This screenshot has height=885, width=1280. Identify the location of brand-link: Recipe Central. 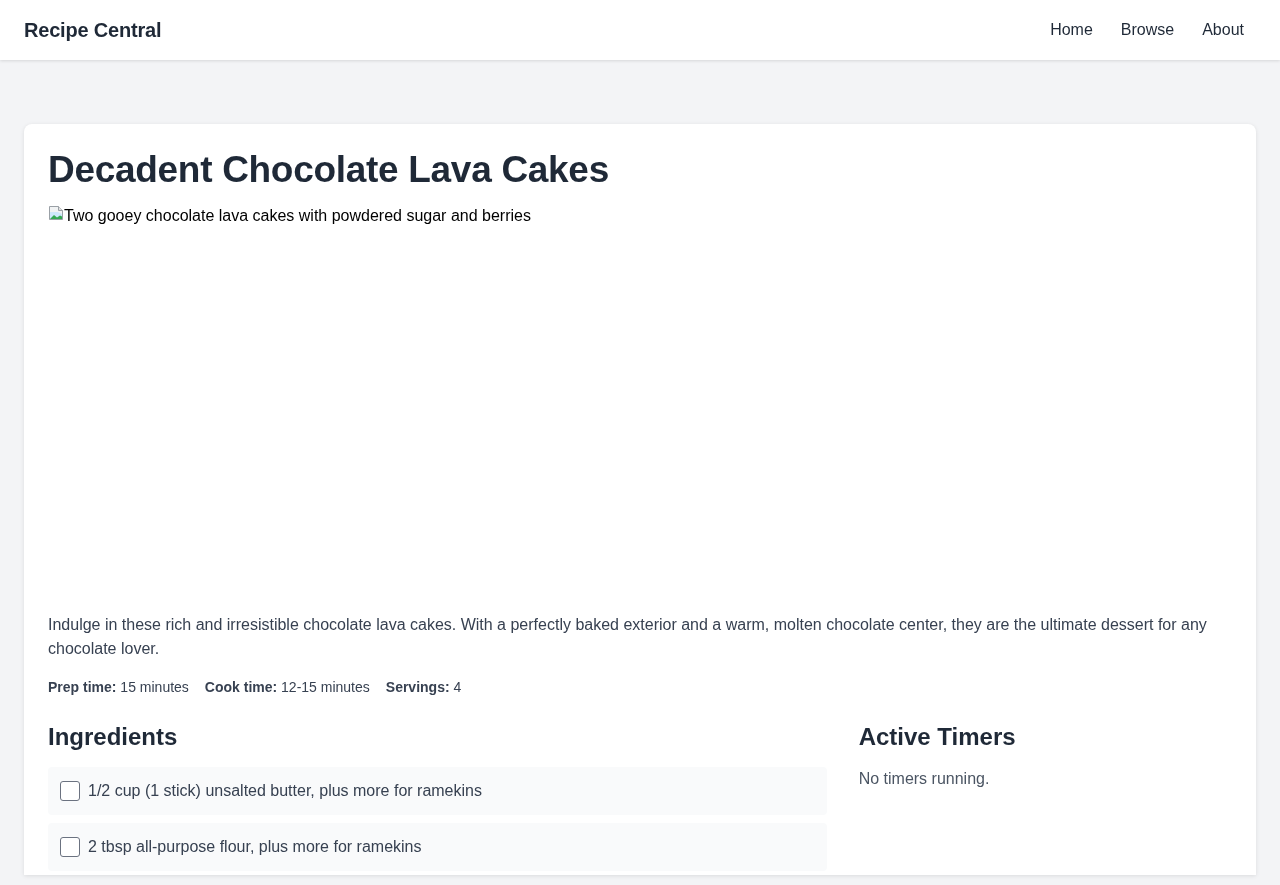
(93, 30).